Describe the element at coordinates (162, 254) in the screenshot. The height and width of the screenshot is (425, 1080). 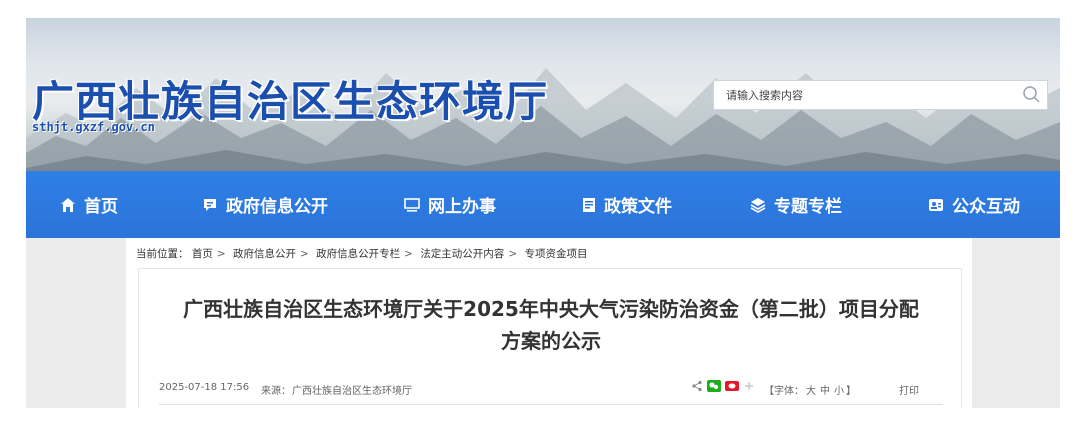
I see `breadcrumb-prefix: 当前位置：` at that location.